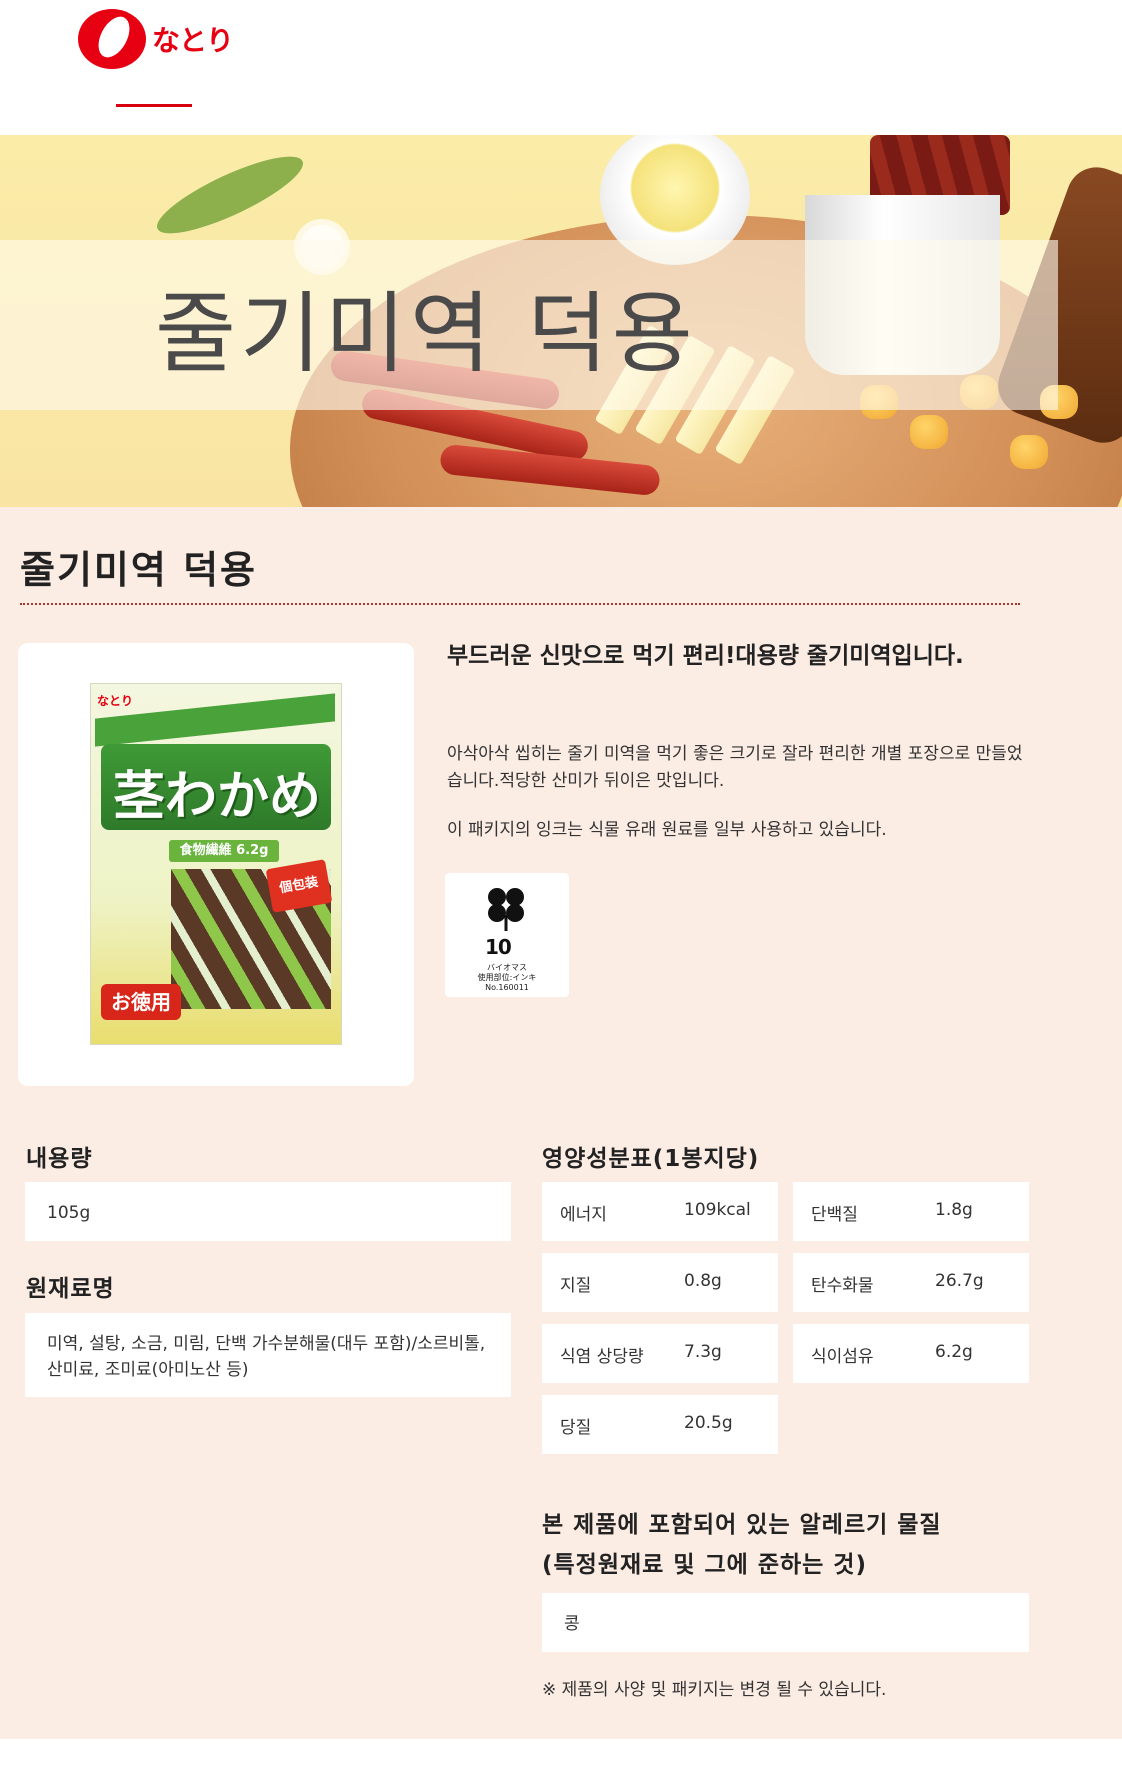 The width and height of the screenshot is (1122, 1789). I want to click on ink-note: 이 패키지의 잉크는 식물 유래 원료를 일부 사용하고 있습니다., so click(667, 830).